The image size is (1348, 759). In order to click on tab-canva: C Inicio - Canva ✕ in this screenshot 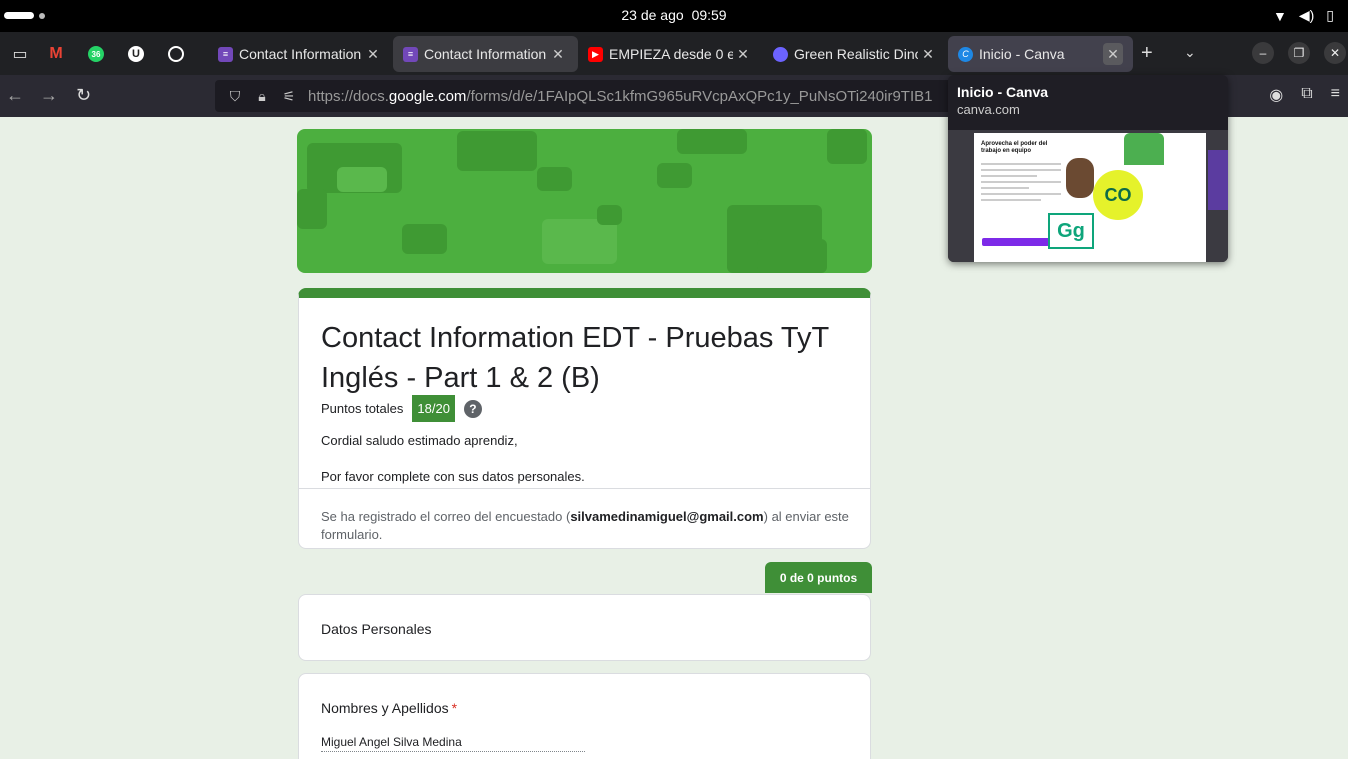, I will do `click(1040, 54)`.